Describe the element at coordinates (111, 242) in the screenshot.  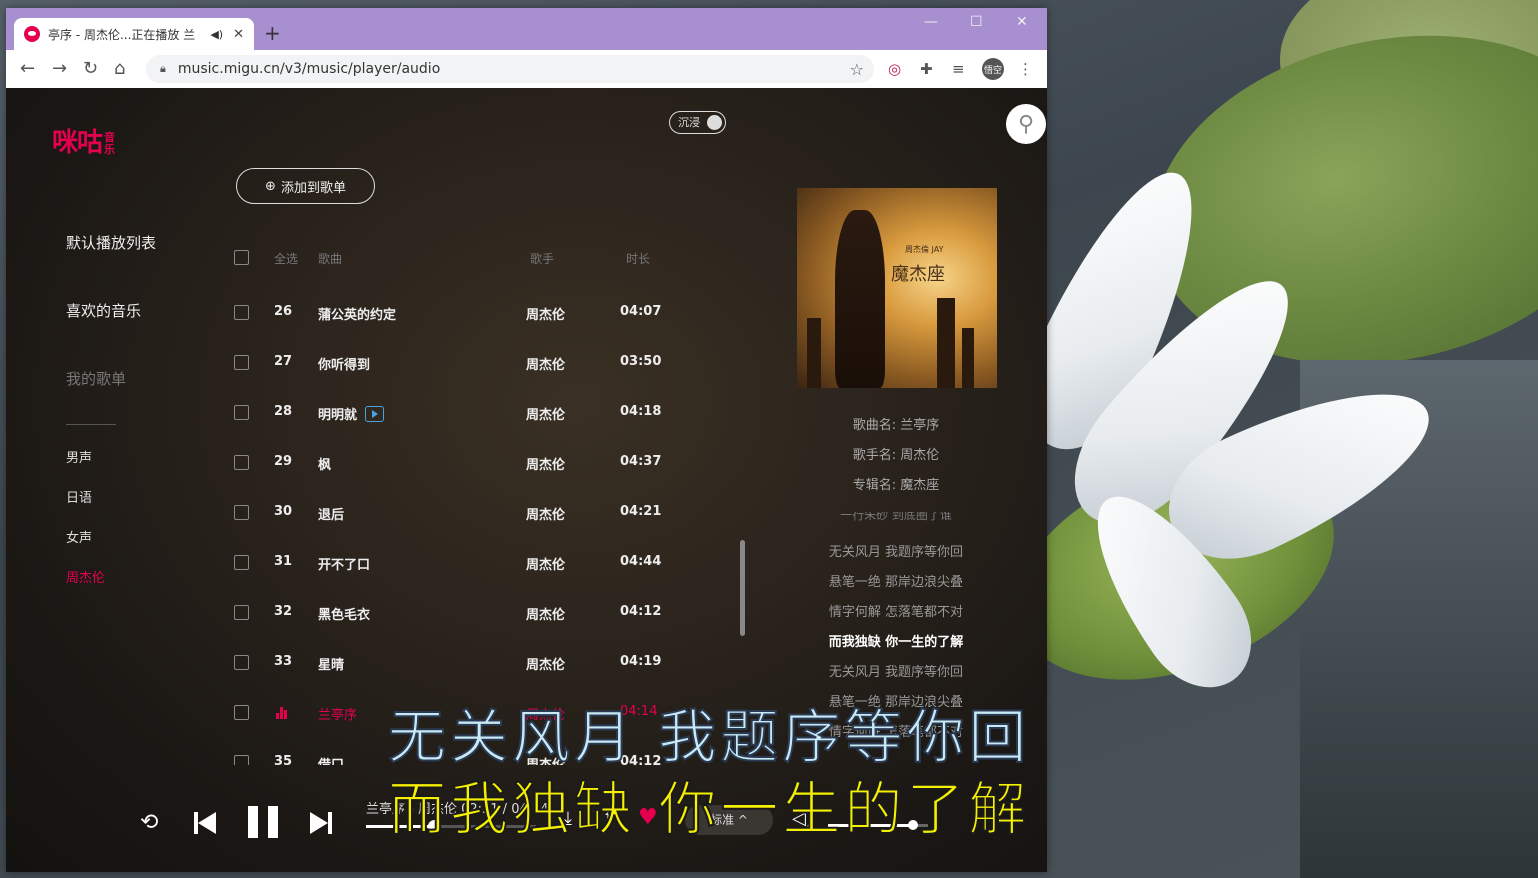
I see `sidebar-item-default-playlist: 默认播放列表` at that location.